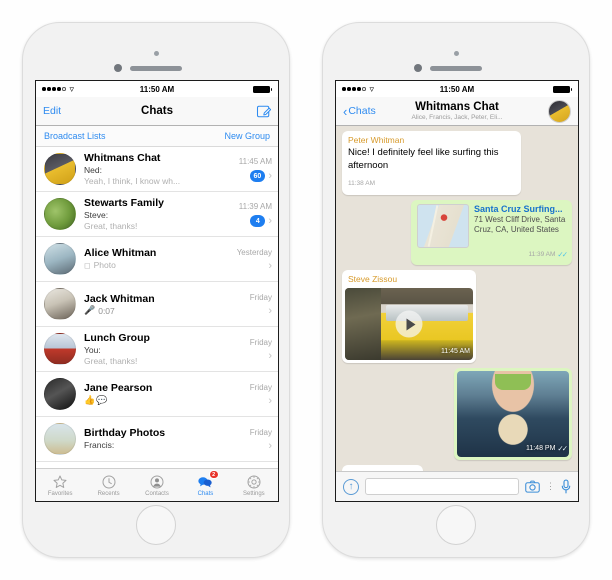  I want to click on tab-recents: Recents, so click(108, 485).